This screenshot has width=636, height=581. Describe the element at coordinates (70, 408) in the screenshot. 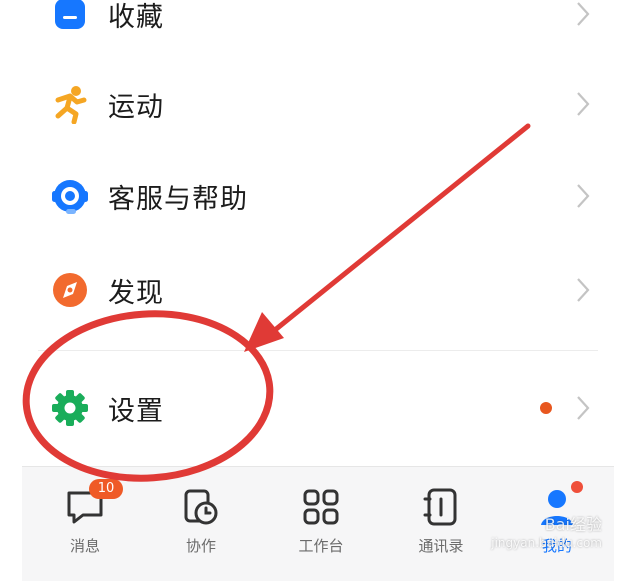

I see `gear-icon` at that location.